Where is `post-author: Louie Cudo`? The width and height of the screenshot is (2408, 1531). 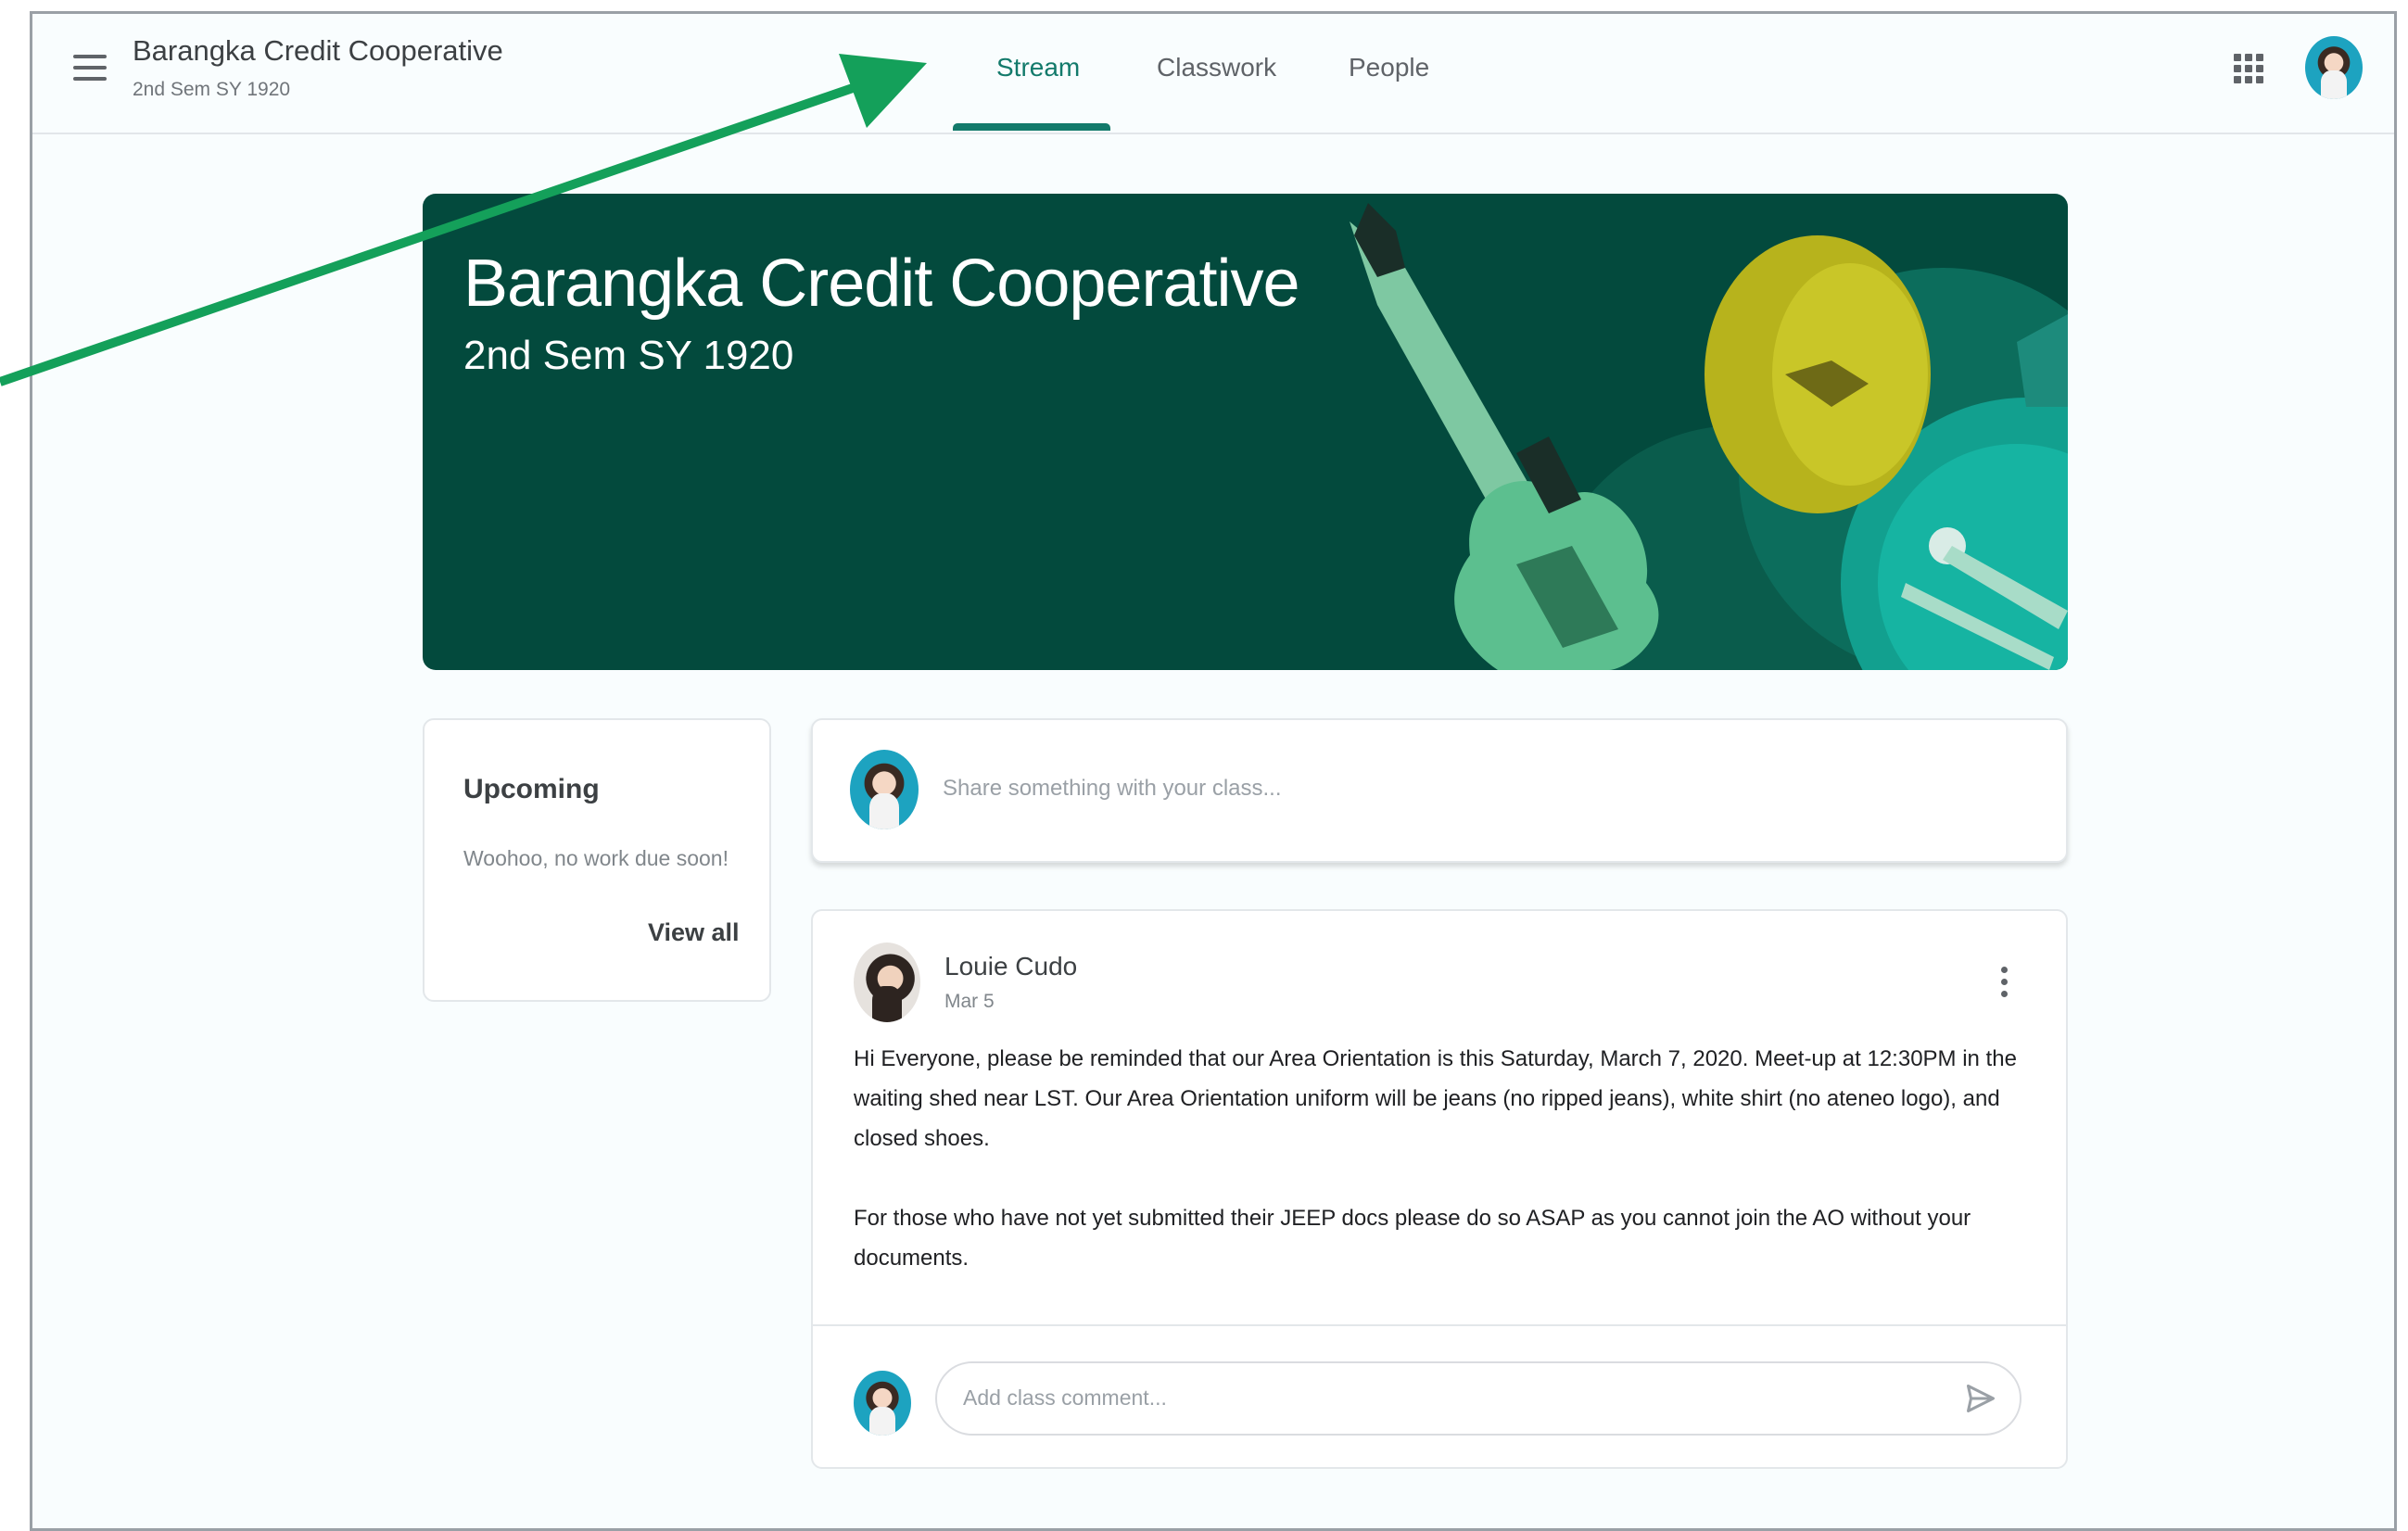 post-author: Louie Cudo is located at coordinates (1011, 967).